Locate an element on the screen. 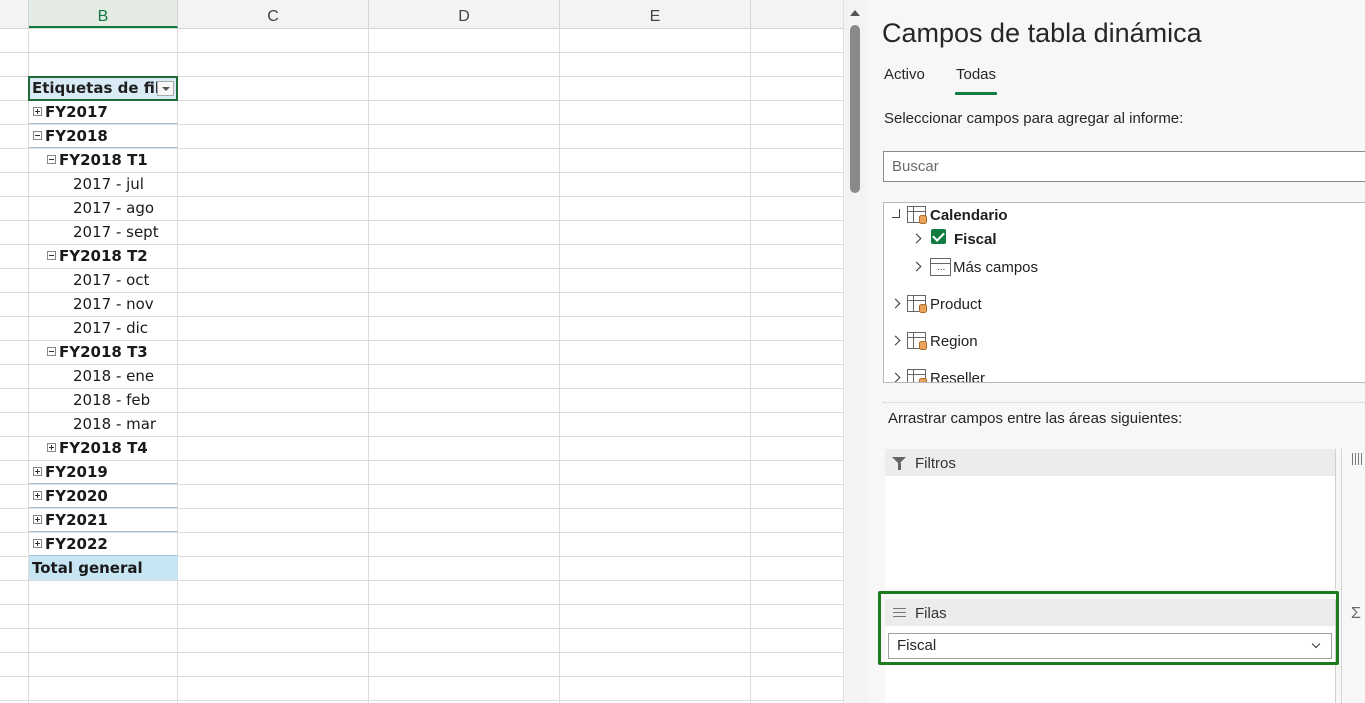 The image size is (1365, 703). pivot-row: 2017 - ago is located at coordinates (103, 208).